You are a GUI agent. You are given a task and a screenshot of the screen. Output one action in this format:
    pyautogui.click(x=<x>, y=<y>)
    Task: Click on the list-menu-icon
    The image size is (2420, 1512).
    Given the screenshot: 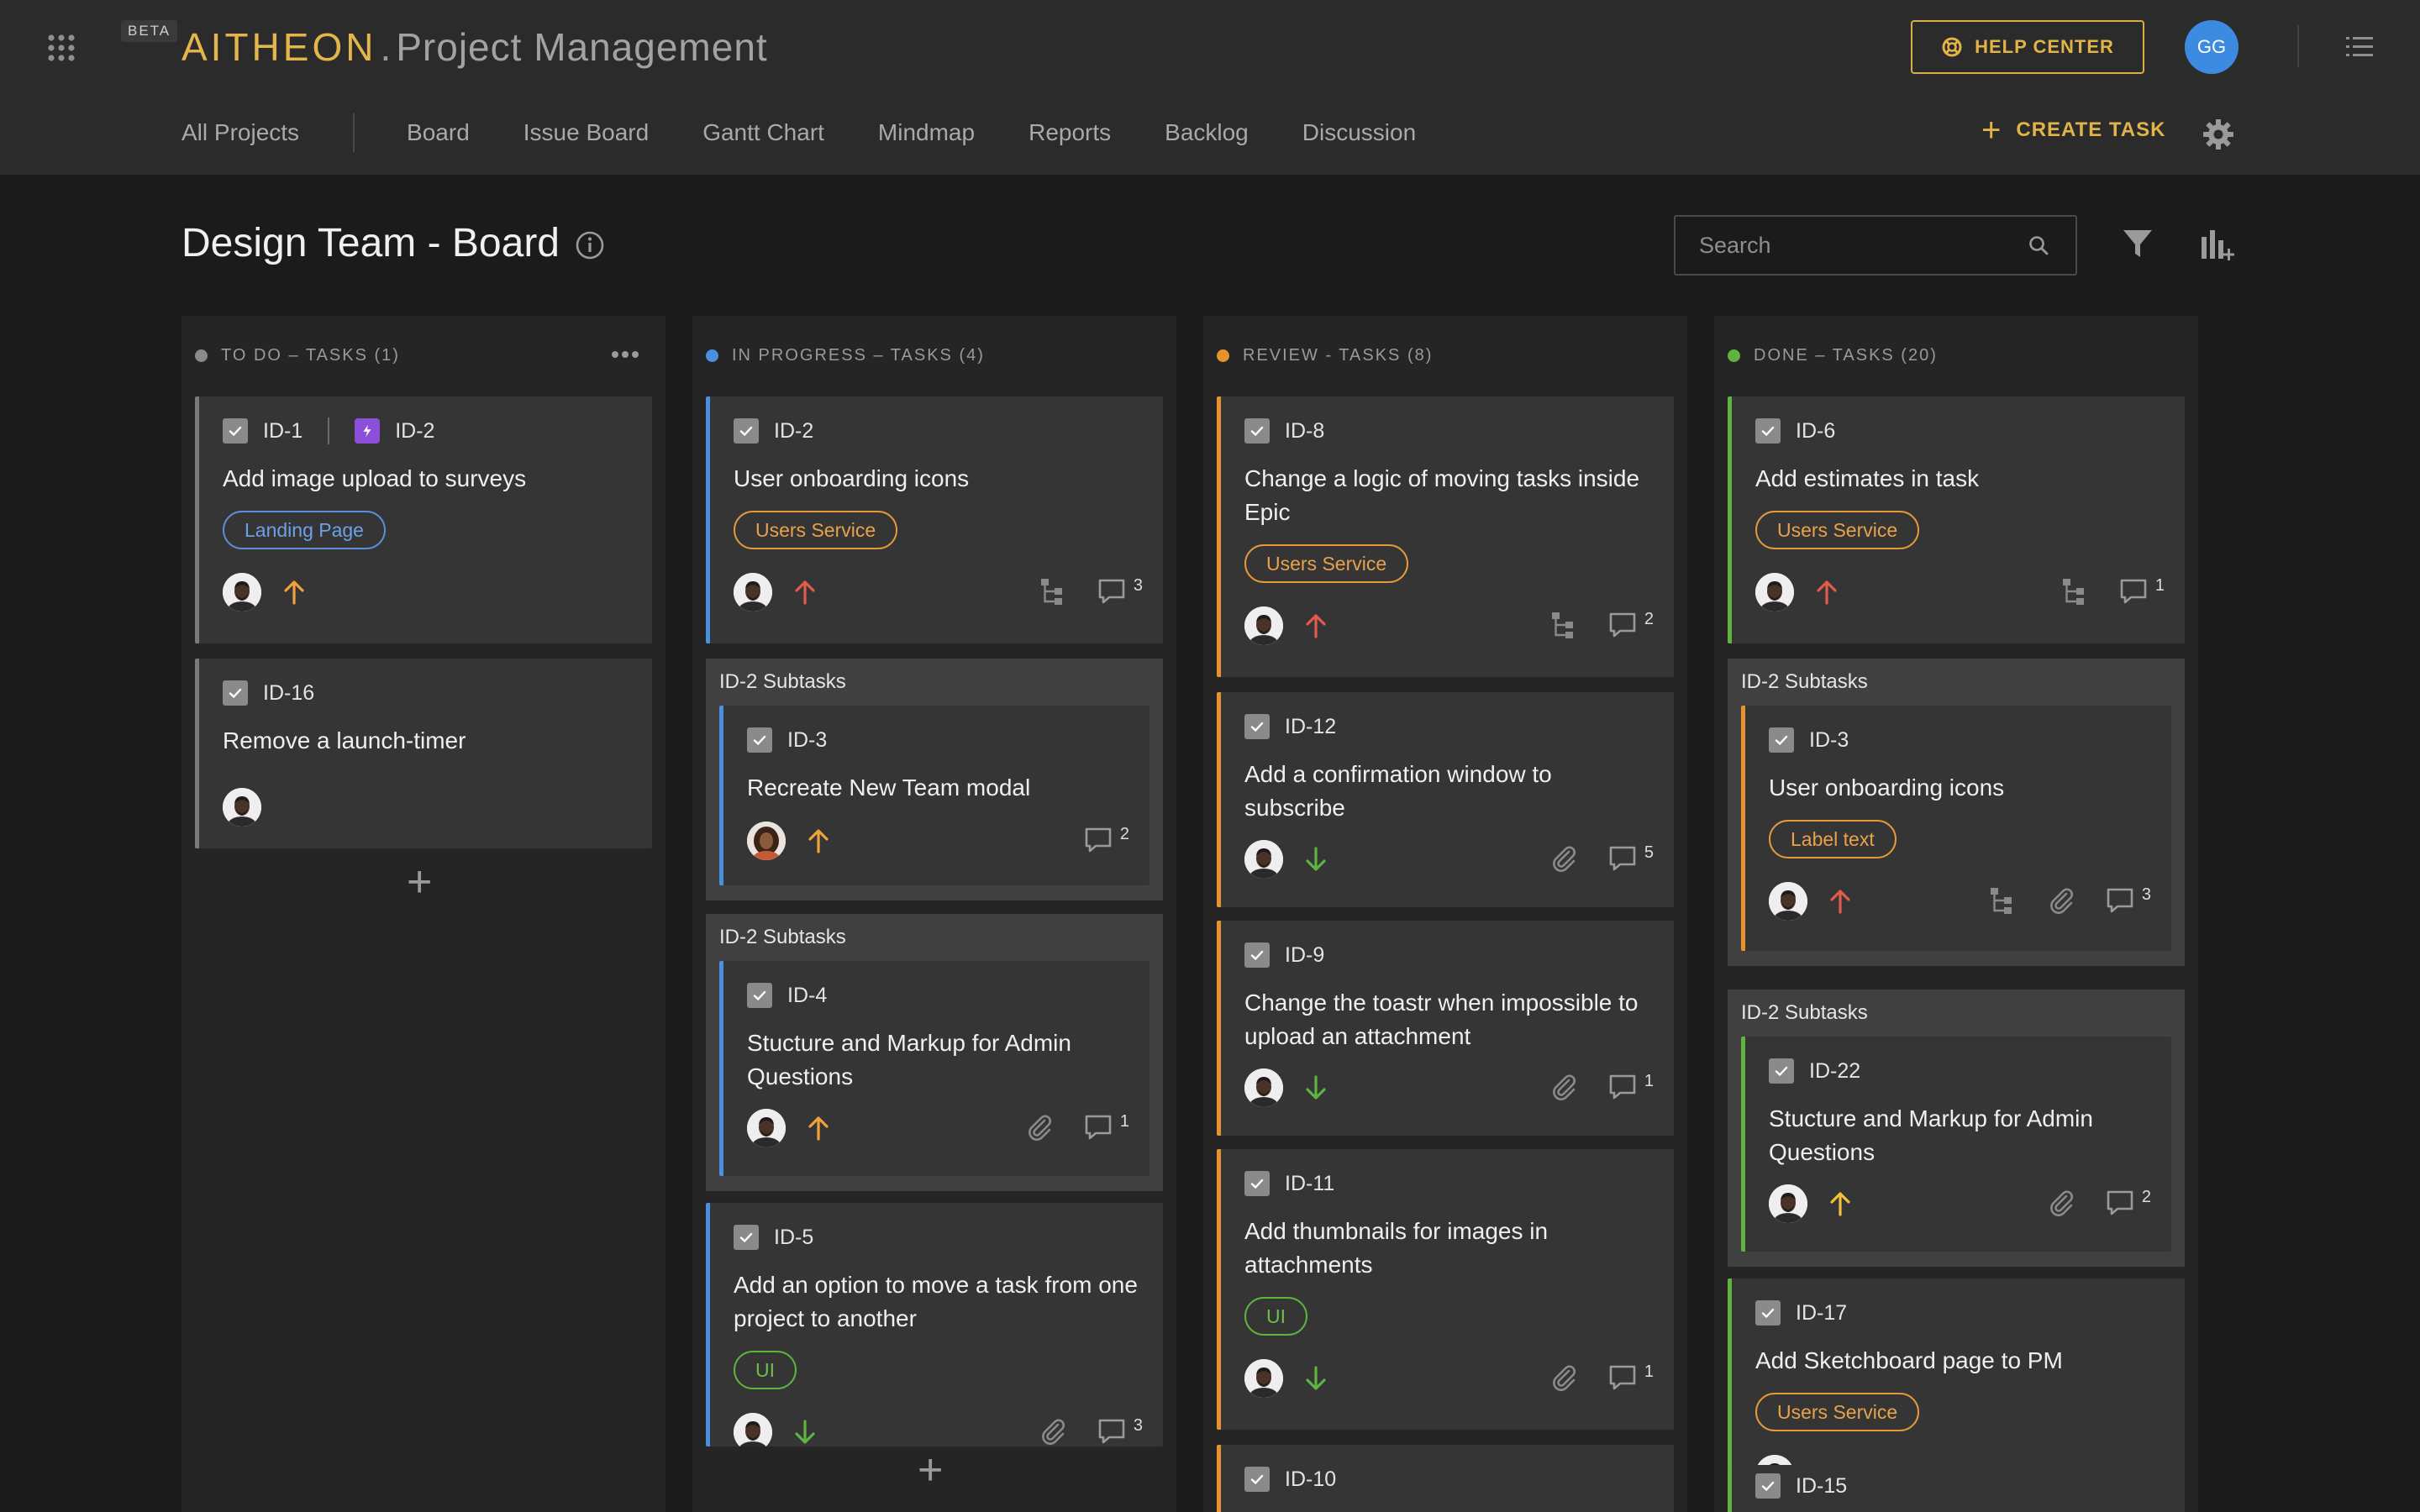 What is the action you would take?
    pyautogui.click(x=2359, y=47)
    